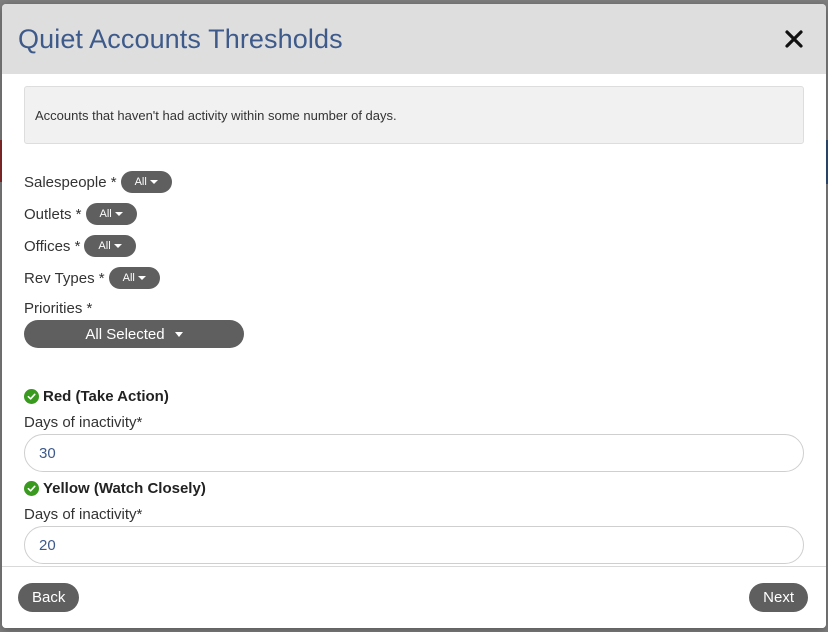  I want to click on rev-types-dropdown: All, so click(134, 278).